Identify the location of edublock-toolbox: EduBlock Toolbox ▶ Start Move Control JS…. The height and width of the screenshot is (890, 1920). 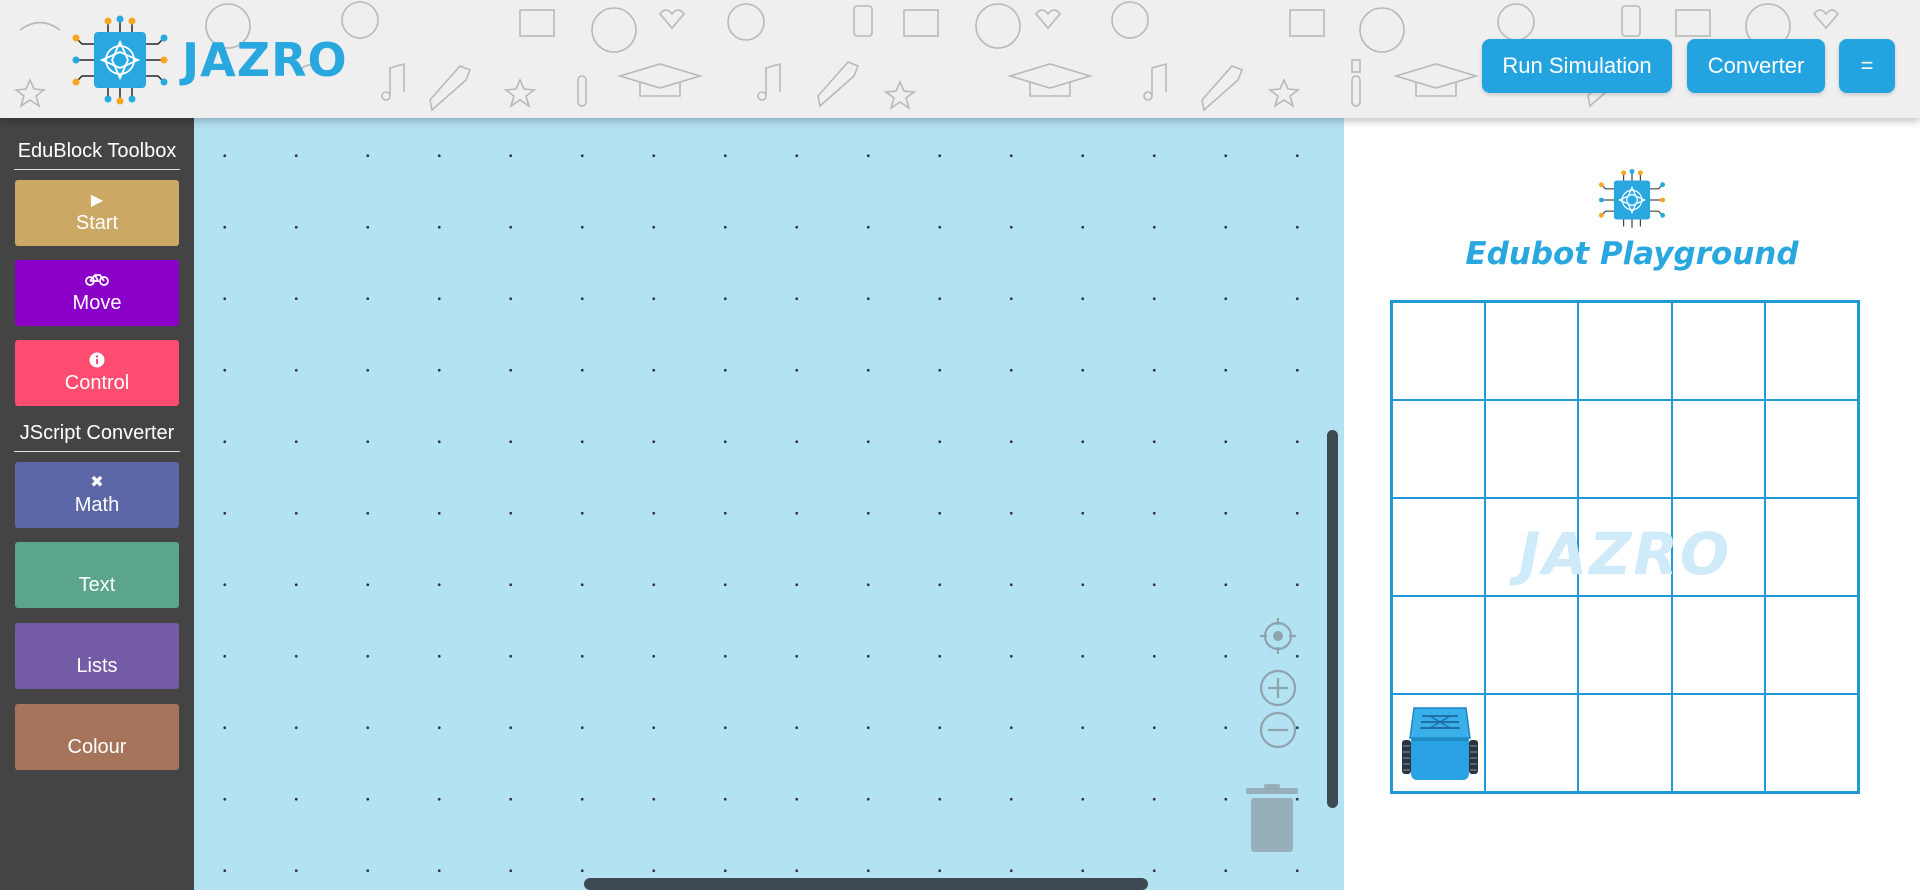
(97, 504).